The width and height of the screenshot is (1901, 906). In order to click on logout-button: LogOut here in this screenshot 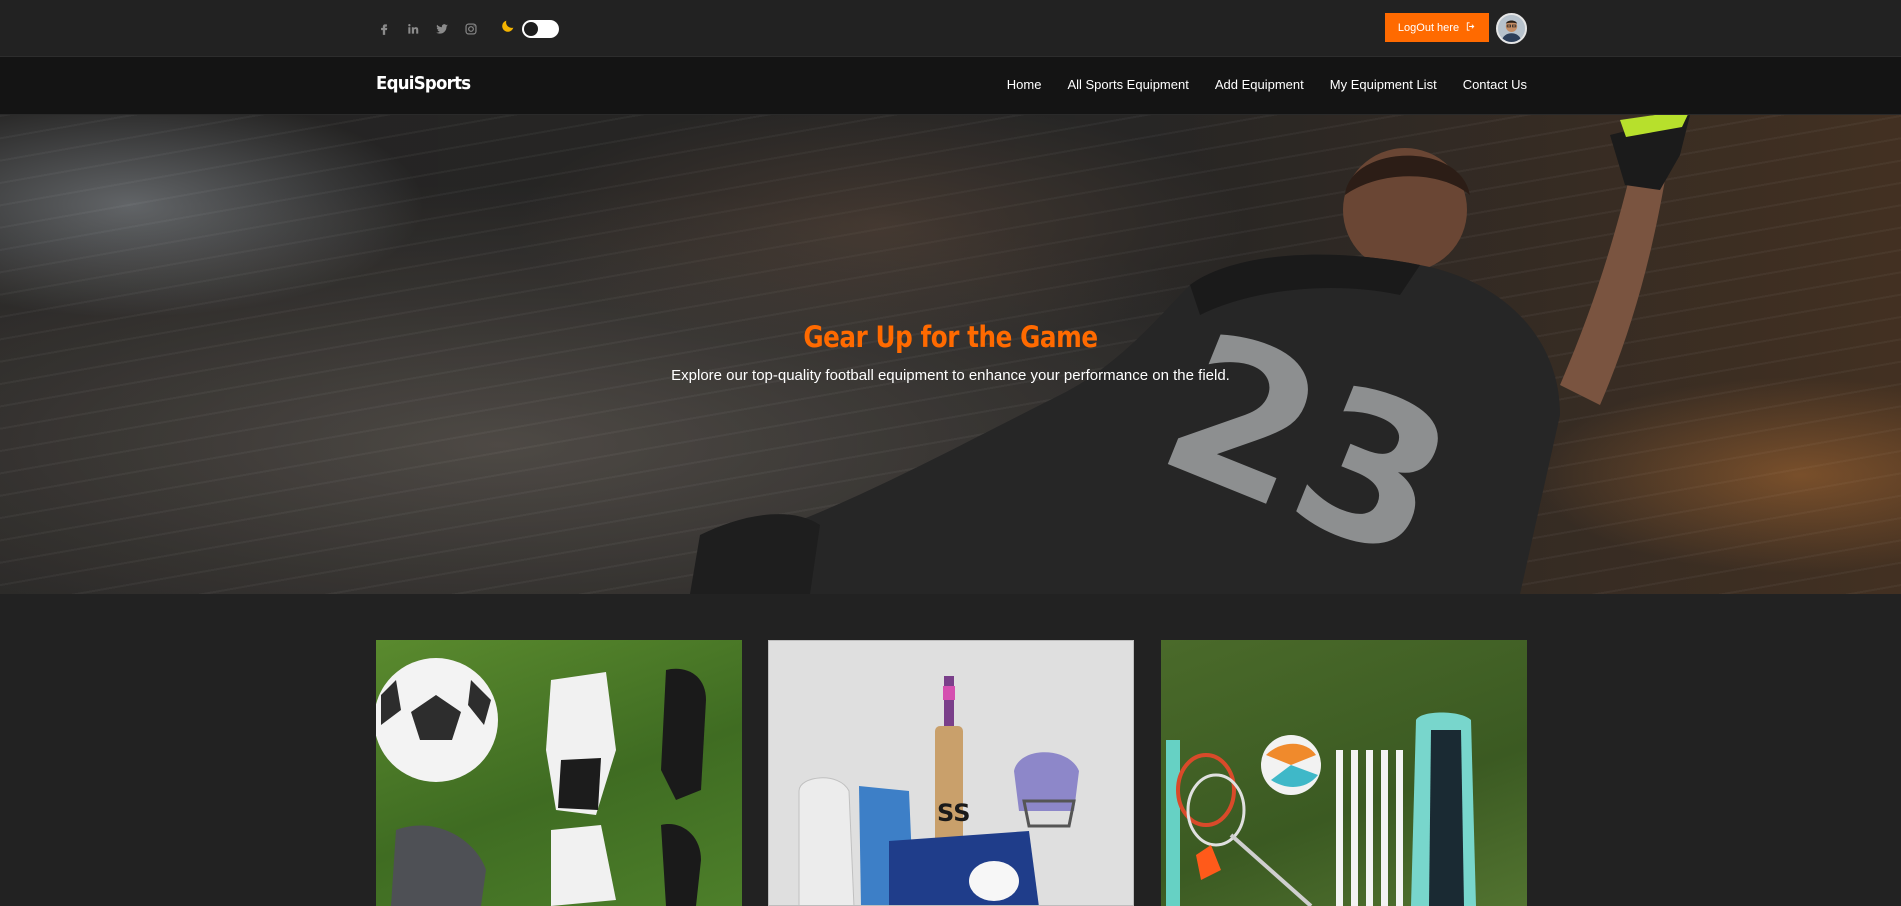, I will do `click(1437, 27)`.